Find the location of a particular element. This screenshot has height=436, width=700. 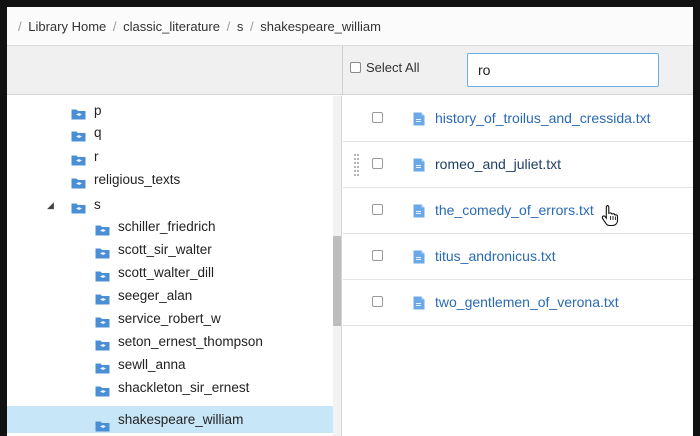

tree-item: p is located at coordinates (170, 111).